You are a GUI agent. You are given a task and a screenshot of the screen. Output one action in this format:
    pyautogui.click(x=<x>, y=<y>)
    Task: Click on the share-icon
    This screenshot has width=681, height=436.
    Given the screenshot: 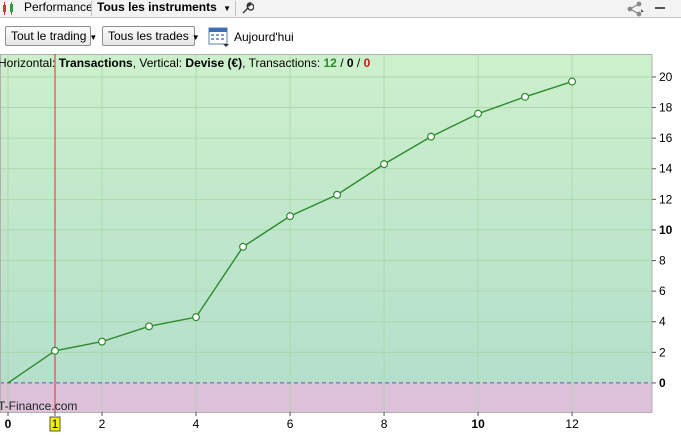 What is the action you would take?
    pyautogui.click(x=636, y=9)
    